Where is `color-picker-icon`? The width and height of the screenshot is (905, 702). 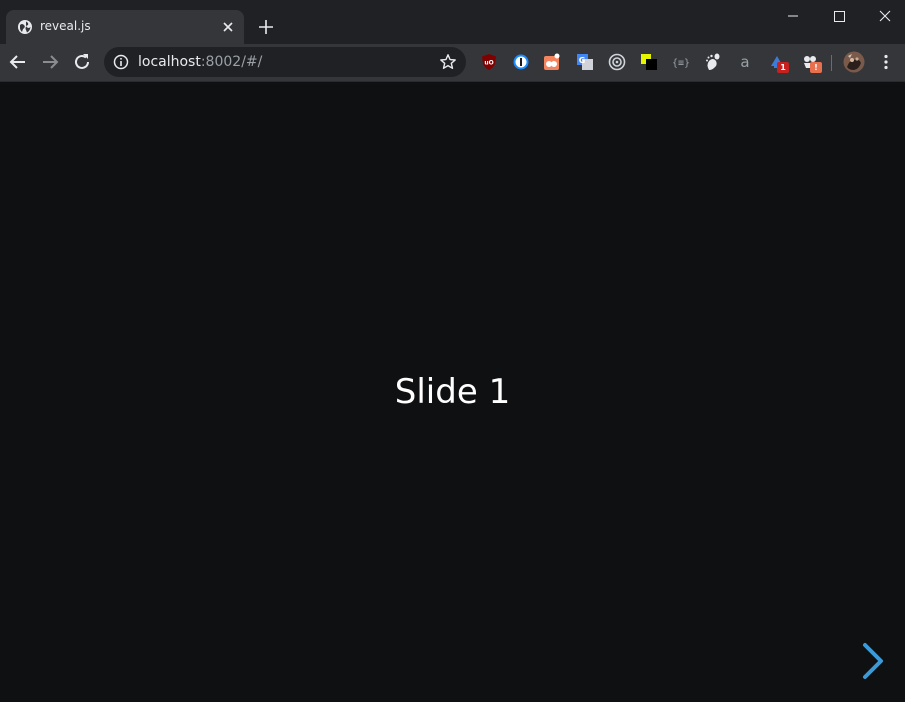 color-picker-icon is located at coordinates (649, 62).